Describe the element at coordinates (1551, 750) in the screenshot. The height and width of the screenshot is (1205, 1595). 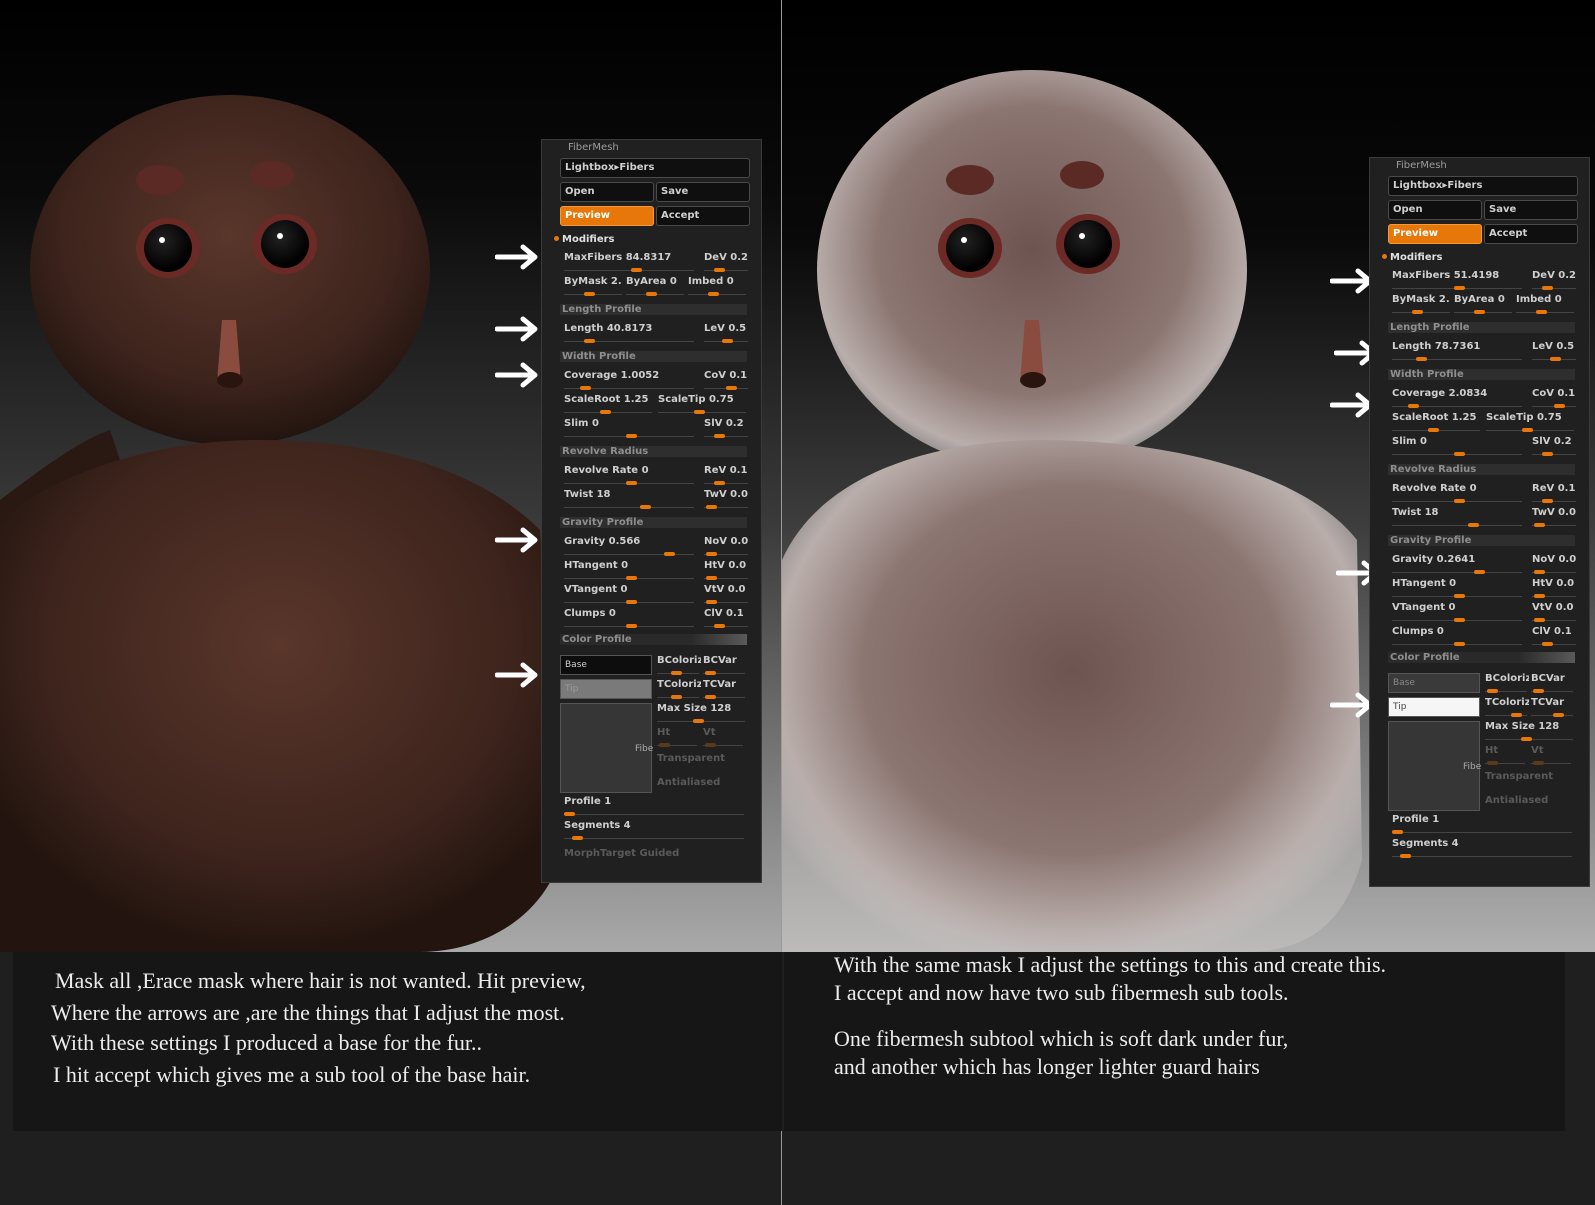
I see `vt-slider: Vt` at that location.